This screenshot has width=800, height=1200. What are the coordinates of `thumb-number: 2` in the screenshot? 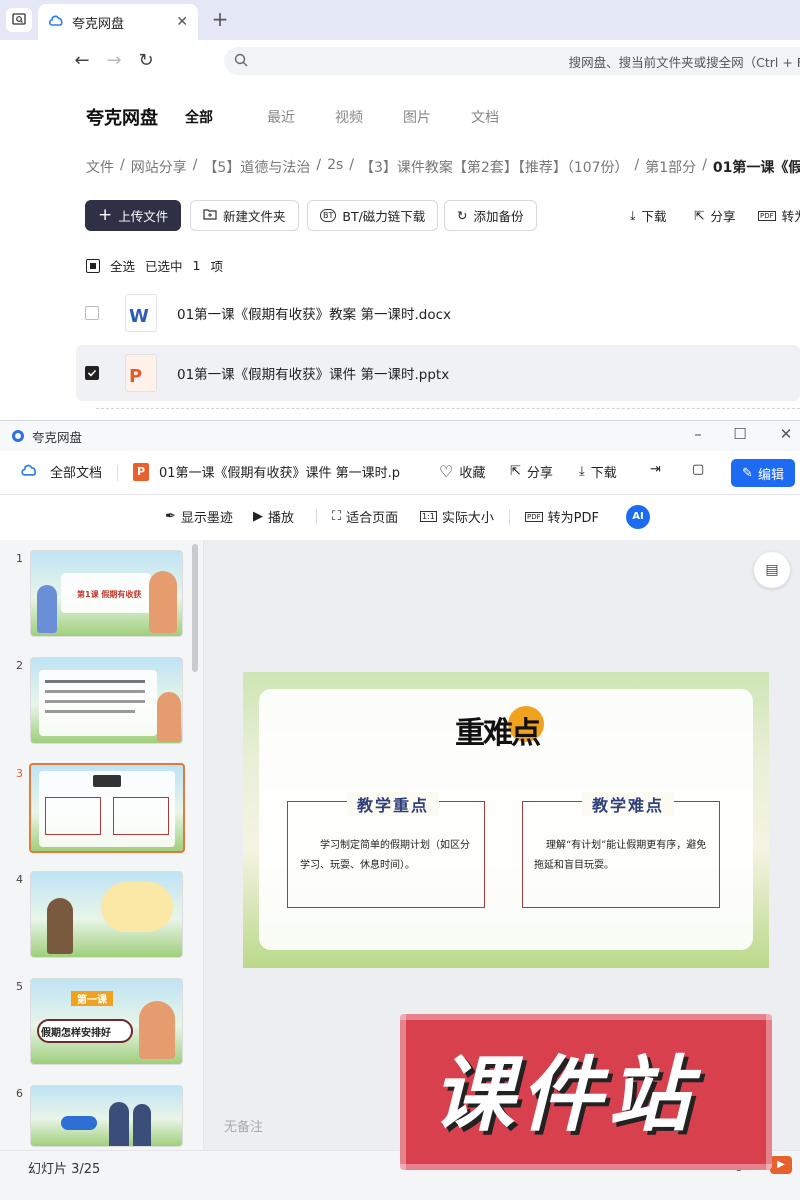 It's located at (19, 665).